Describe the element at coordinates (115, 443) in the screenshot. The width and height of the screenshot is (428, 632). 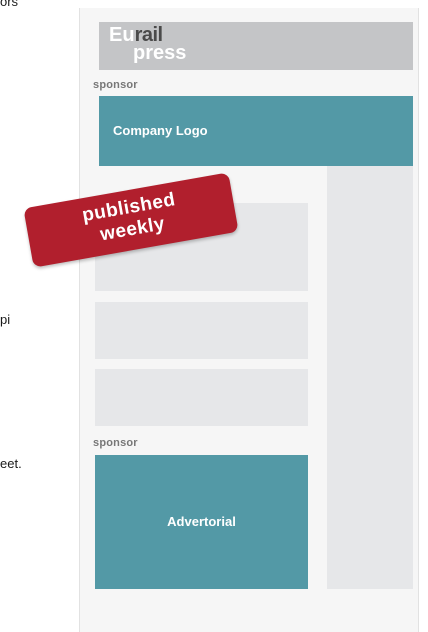
I see `sponsor-label-bottom: sponsor` at that location.